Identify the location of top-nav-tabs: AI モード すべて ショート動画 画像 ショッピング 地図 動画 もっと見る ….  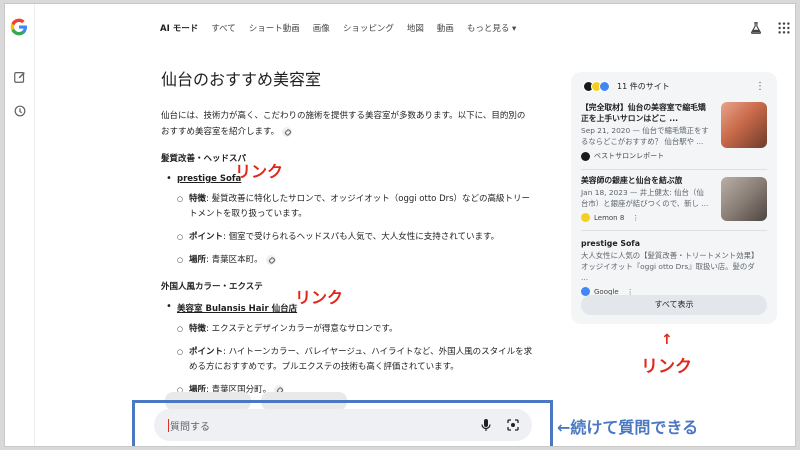
(338, 28).